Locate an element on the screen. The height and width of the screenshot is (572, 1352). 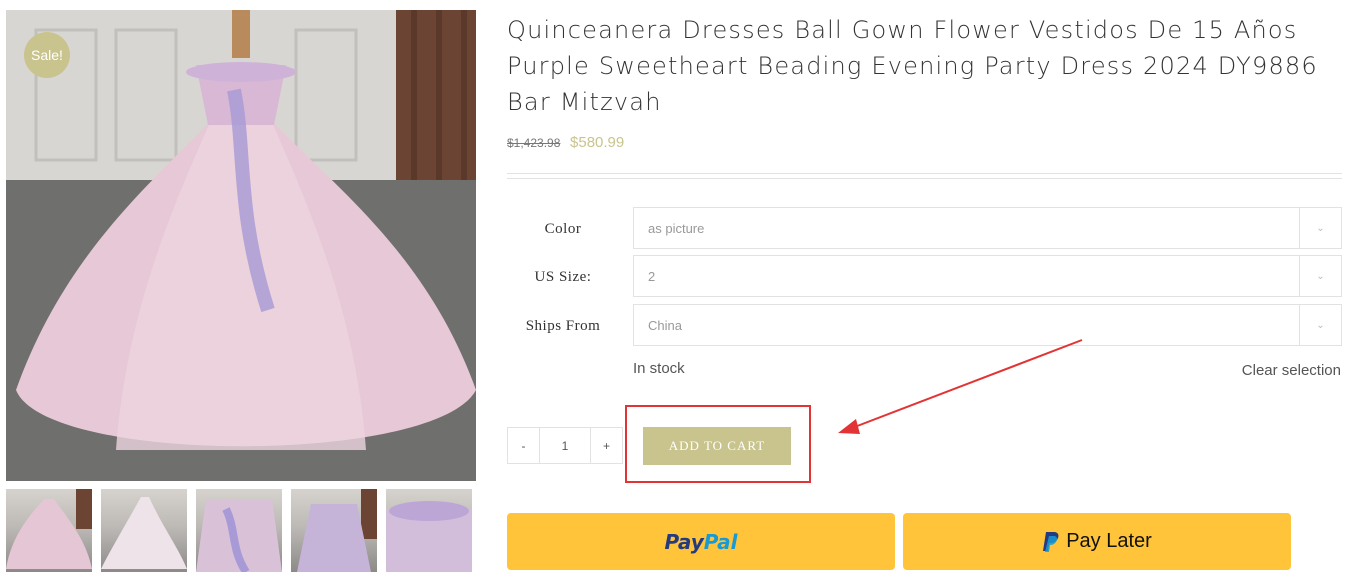
original-price: $1,423.98 is located at coordinates (534, 143).